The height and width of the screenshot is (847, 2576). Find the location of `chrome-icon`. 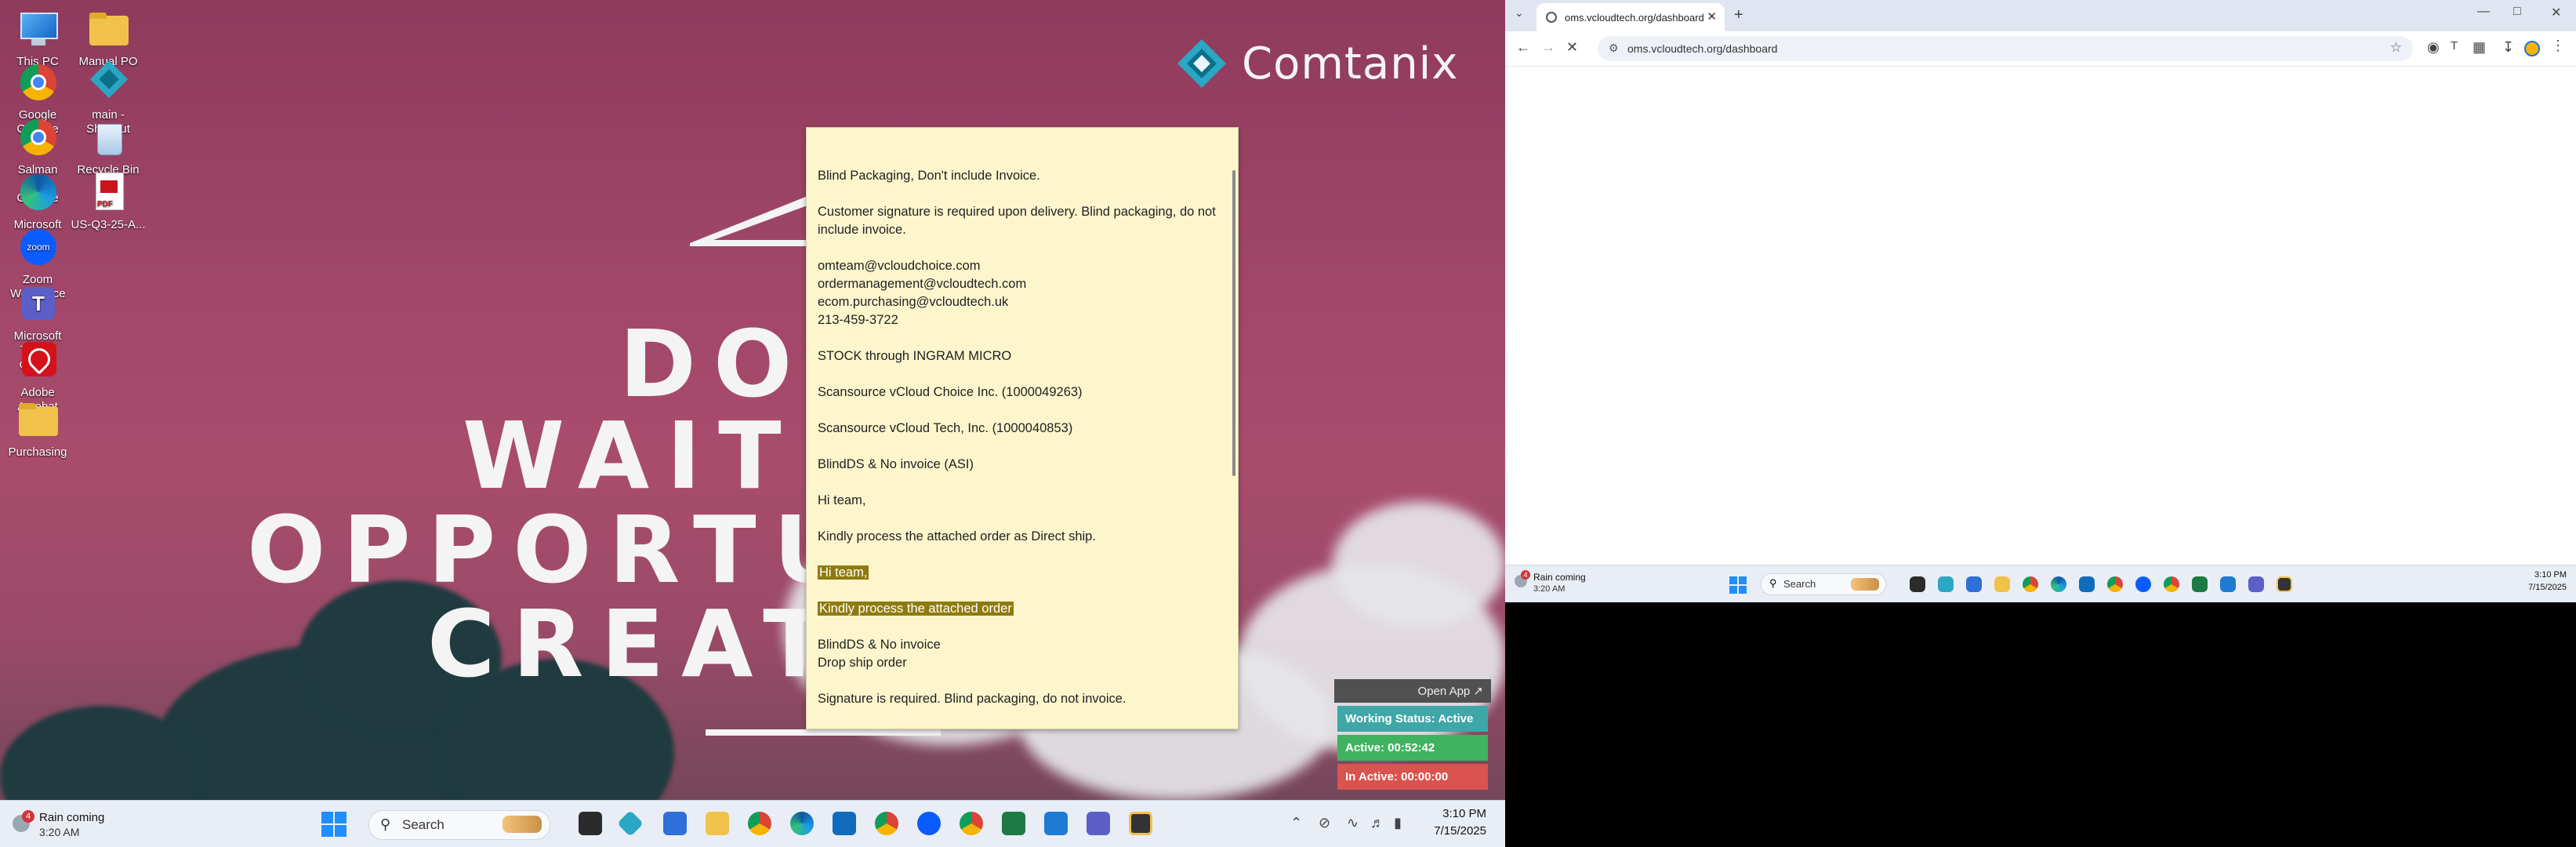

chrome-icon is located at coordinates (38, 138).